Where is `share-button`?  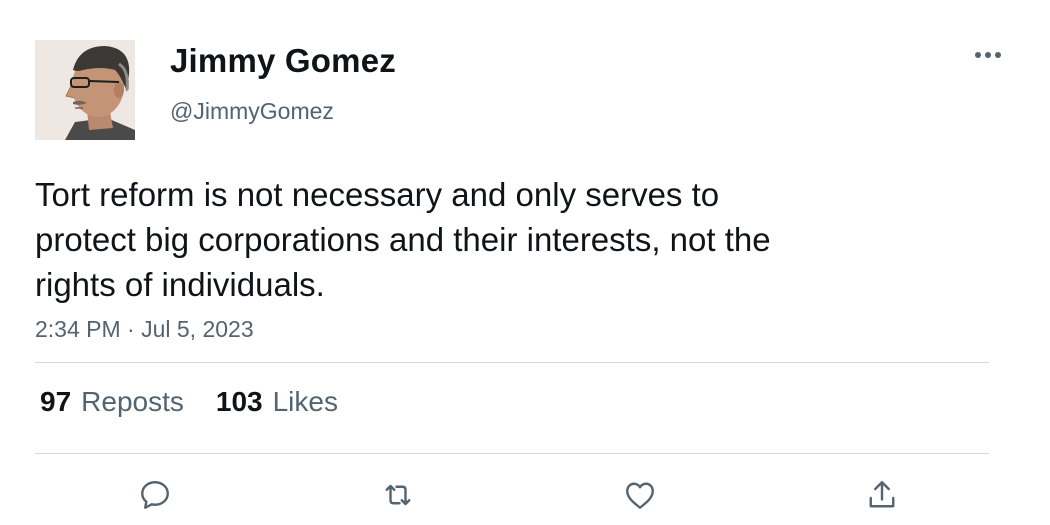 share-button is located at coordinates (882, 495).